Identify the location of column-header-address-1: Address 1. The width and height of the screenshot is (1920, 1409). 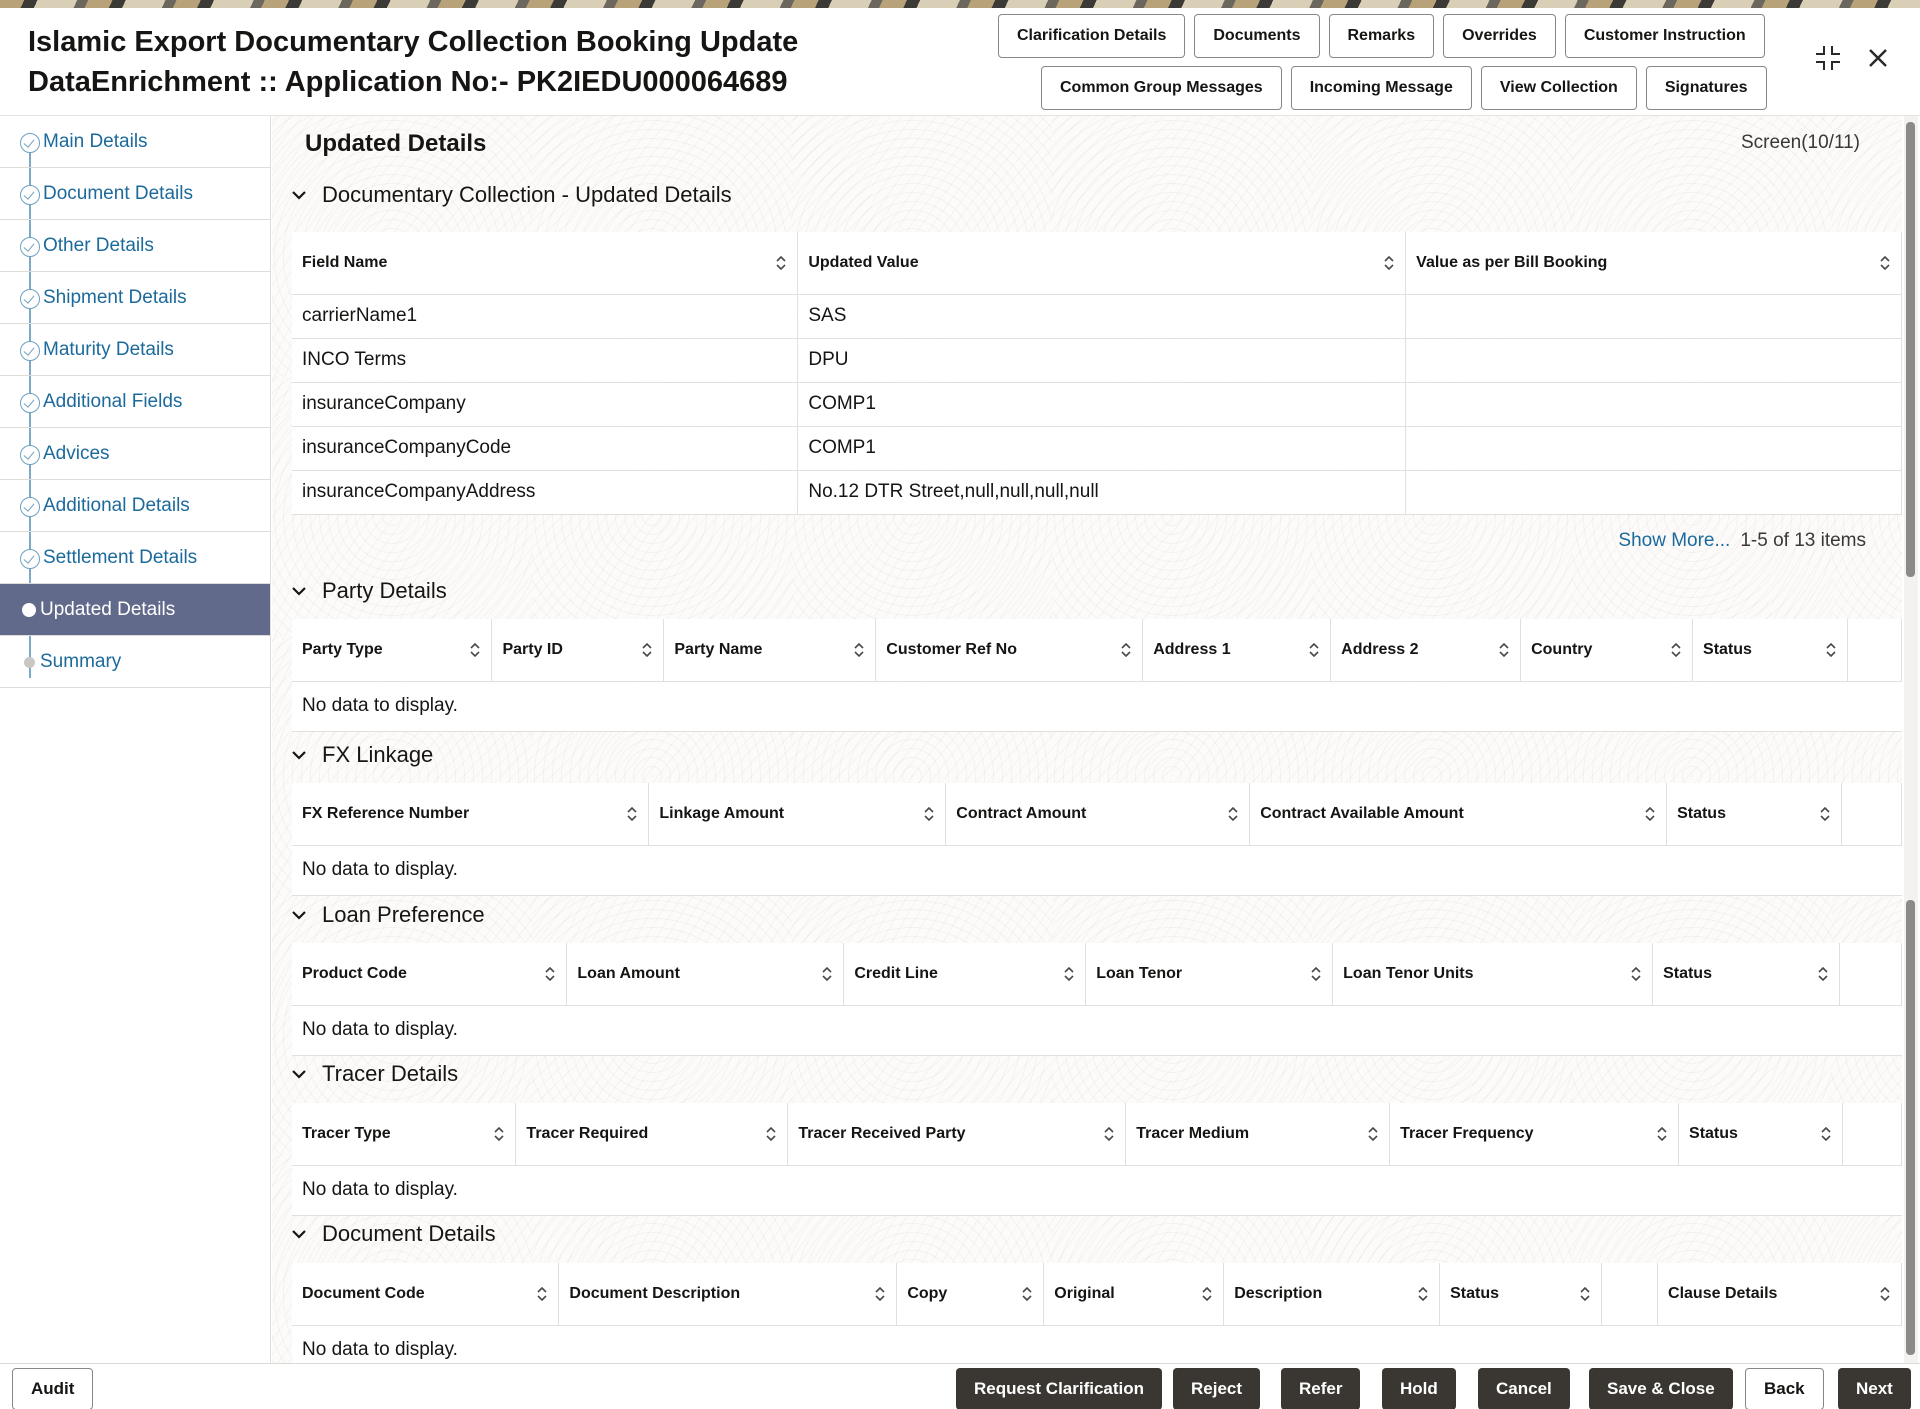
(1237, 650).